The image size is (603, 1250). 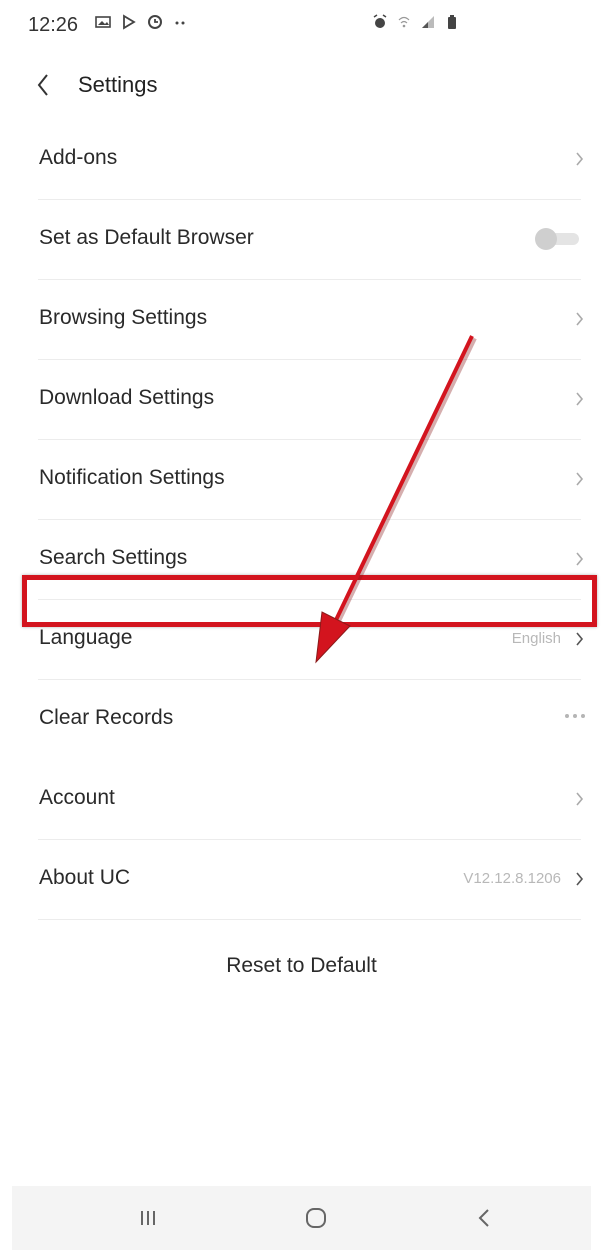 What do you see at coordinates (301, 640) in the screenshot?
I see `settings-item-language: Language English` at bounding box center [301, 640].